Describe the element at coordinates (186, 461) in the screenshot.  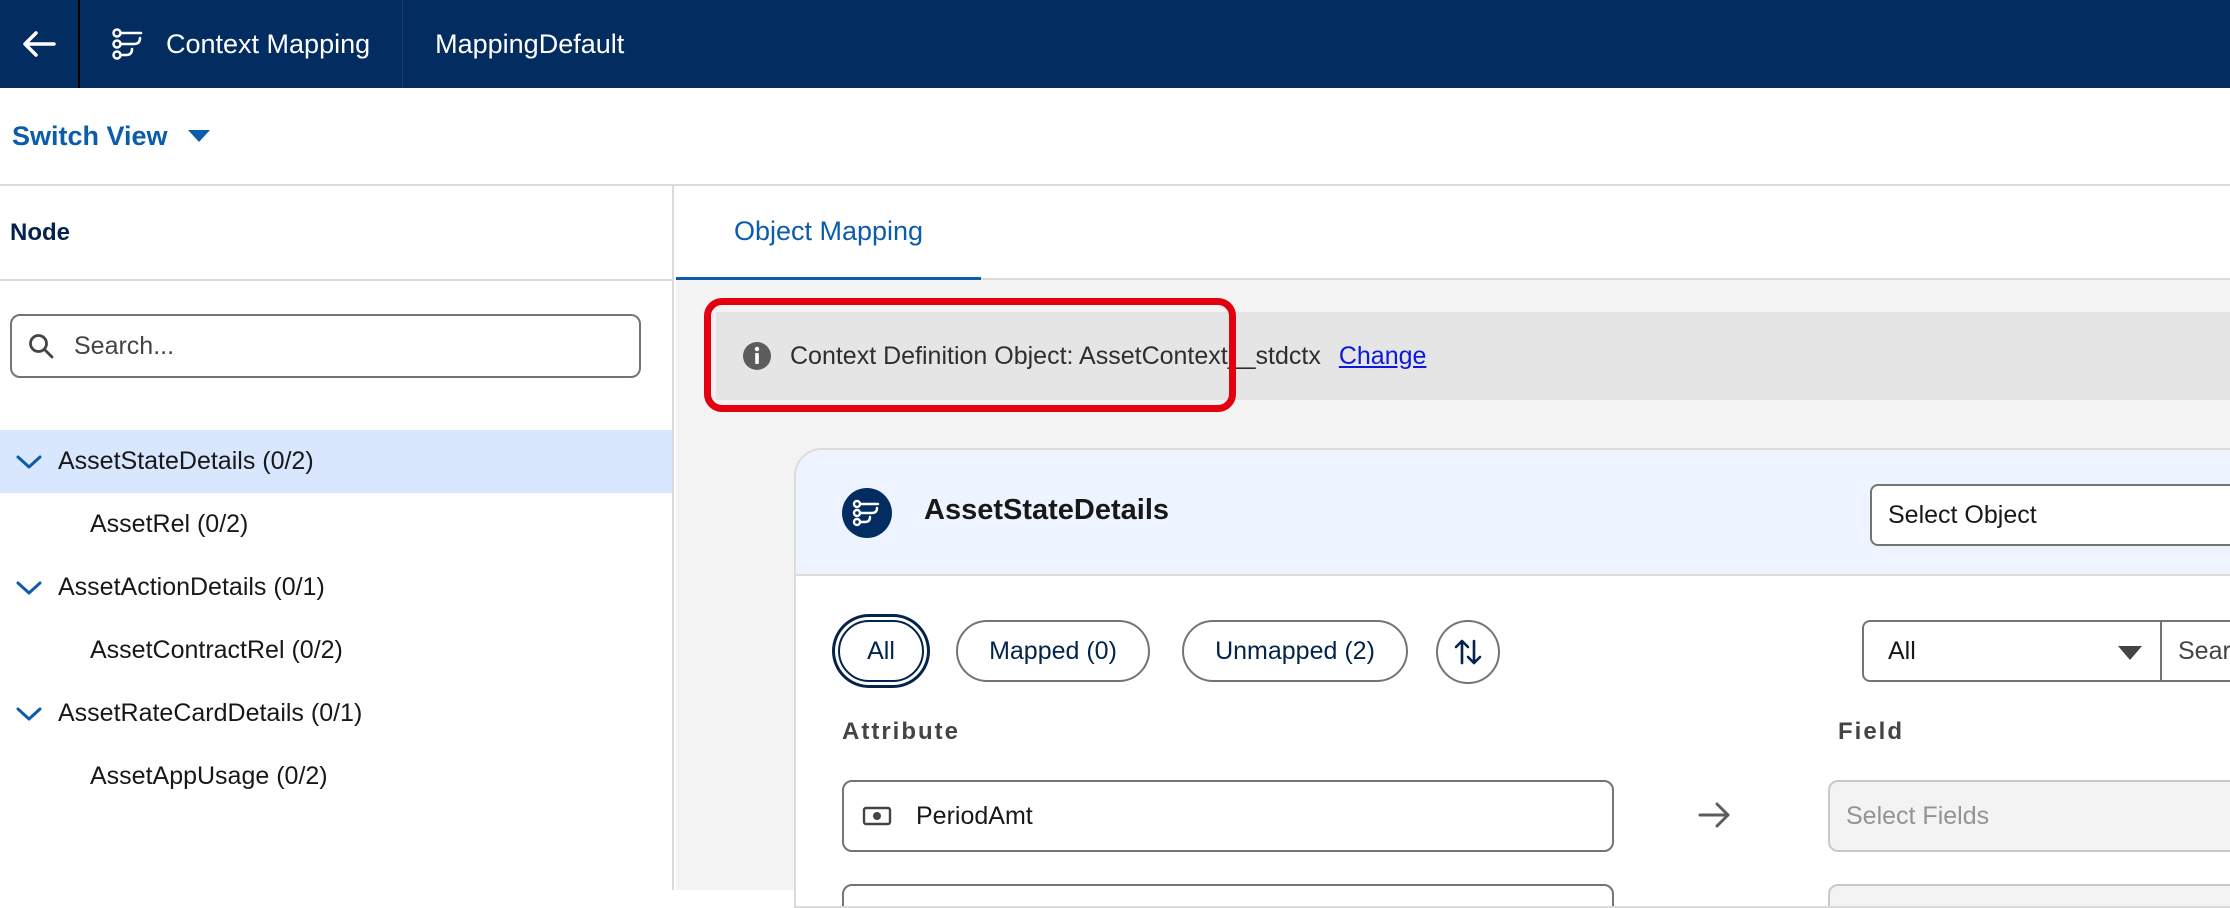
I see `tree-item-label: AssetStateDetails (0/2)` at that location.